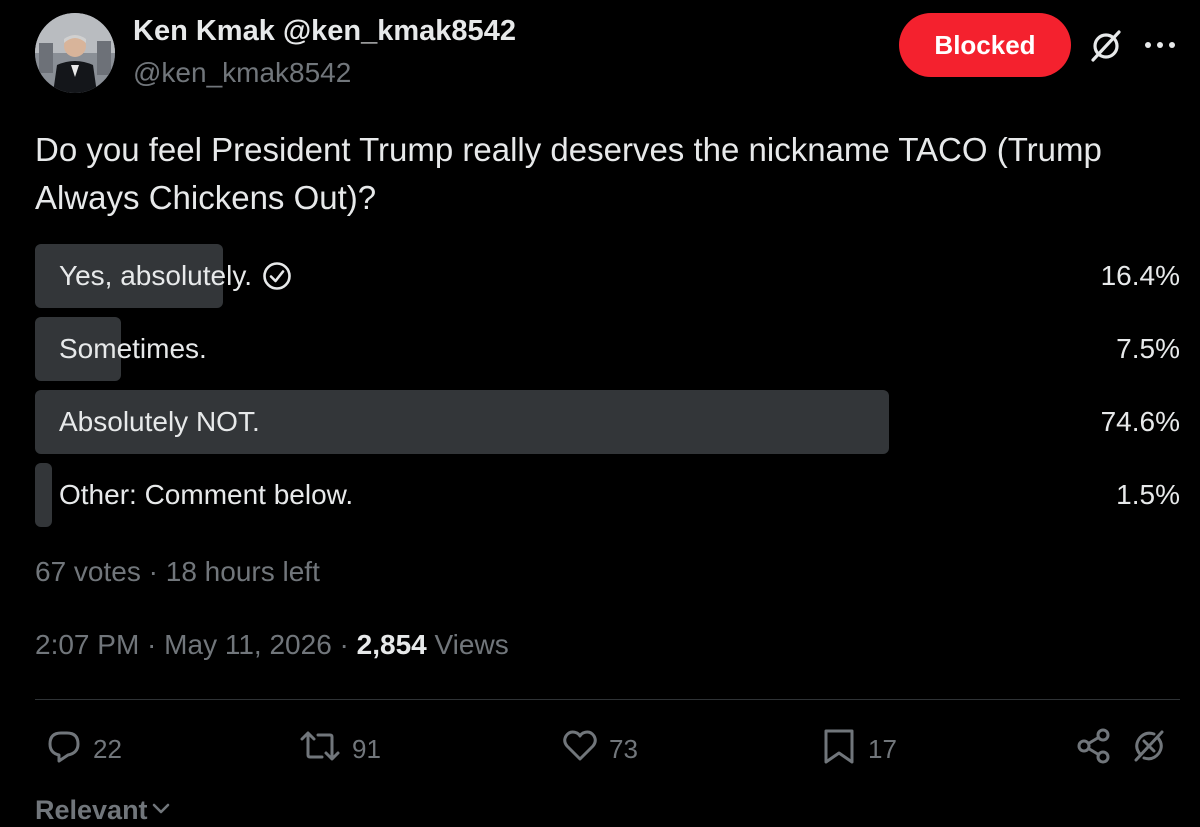 This screenshot has width=1200, height=827. What do you see at coordinates (607, 349) in the screenshot?
I see `poll-option-sometimes: Sometimes. 7.5%` at bounding box center [607, 349].